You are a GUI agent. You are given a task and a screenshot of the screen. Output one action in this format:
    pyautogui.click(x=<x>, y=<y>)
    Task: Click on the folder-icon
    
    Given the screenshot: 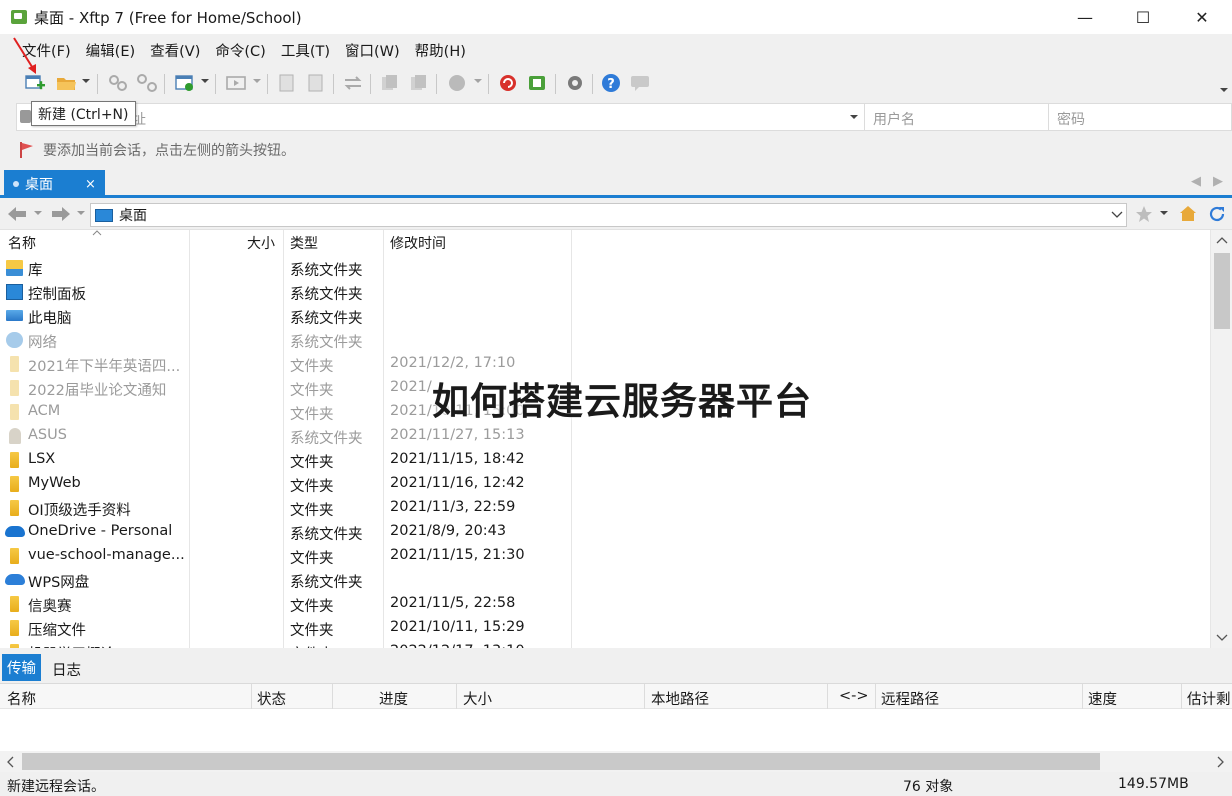 What is the action you would take?
    pyautogui.click(x=14, y=604)
    